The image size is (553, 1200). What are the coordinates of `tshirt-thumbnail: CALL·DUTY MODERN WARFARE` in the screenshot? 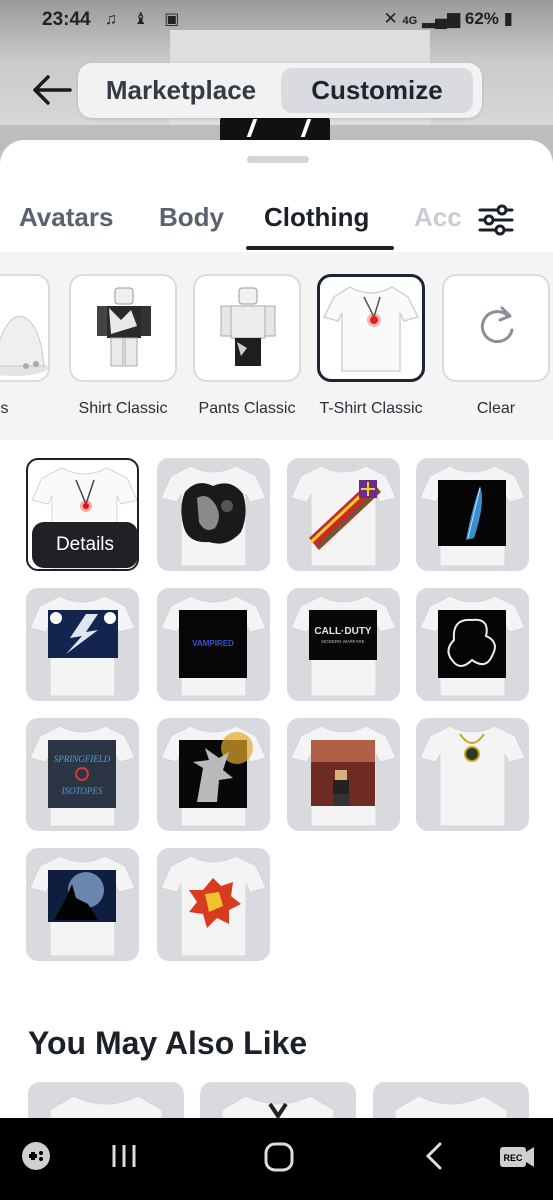 It's located at (343, 646).